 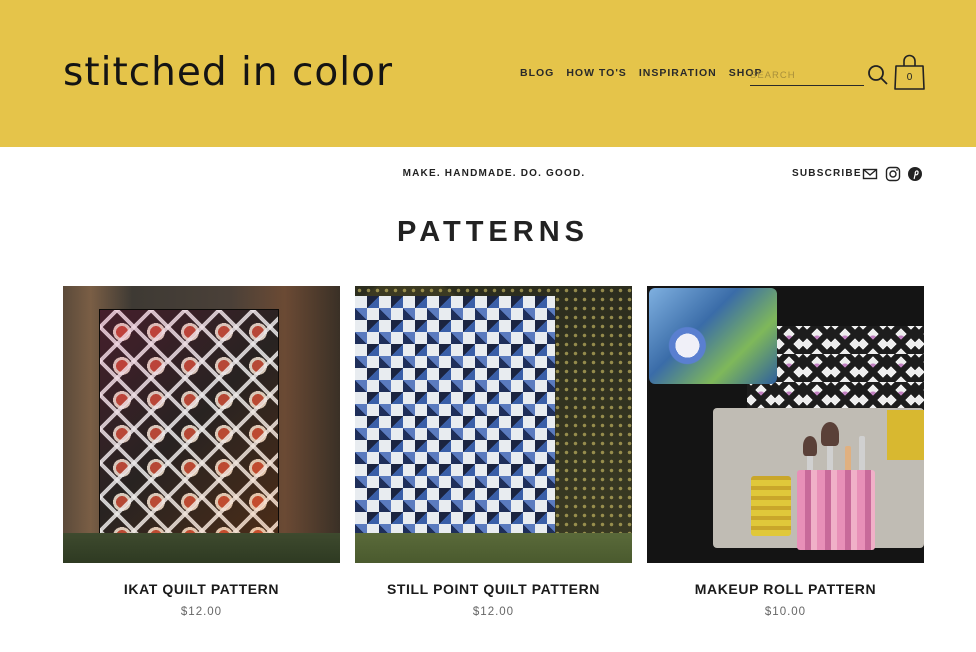 What do you see at coordinates (785, 589) in the screenshot?
I see `product-name: MAKEUP ROLL PATTERN` at bounding box center [785, 589].